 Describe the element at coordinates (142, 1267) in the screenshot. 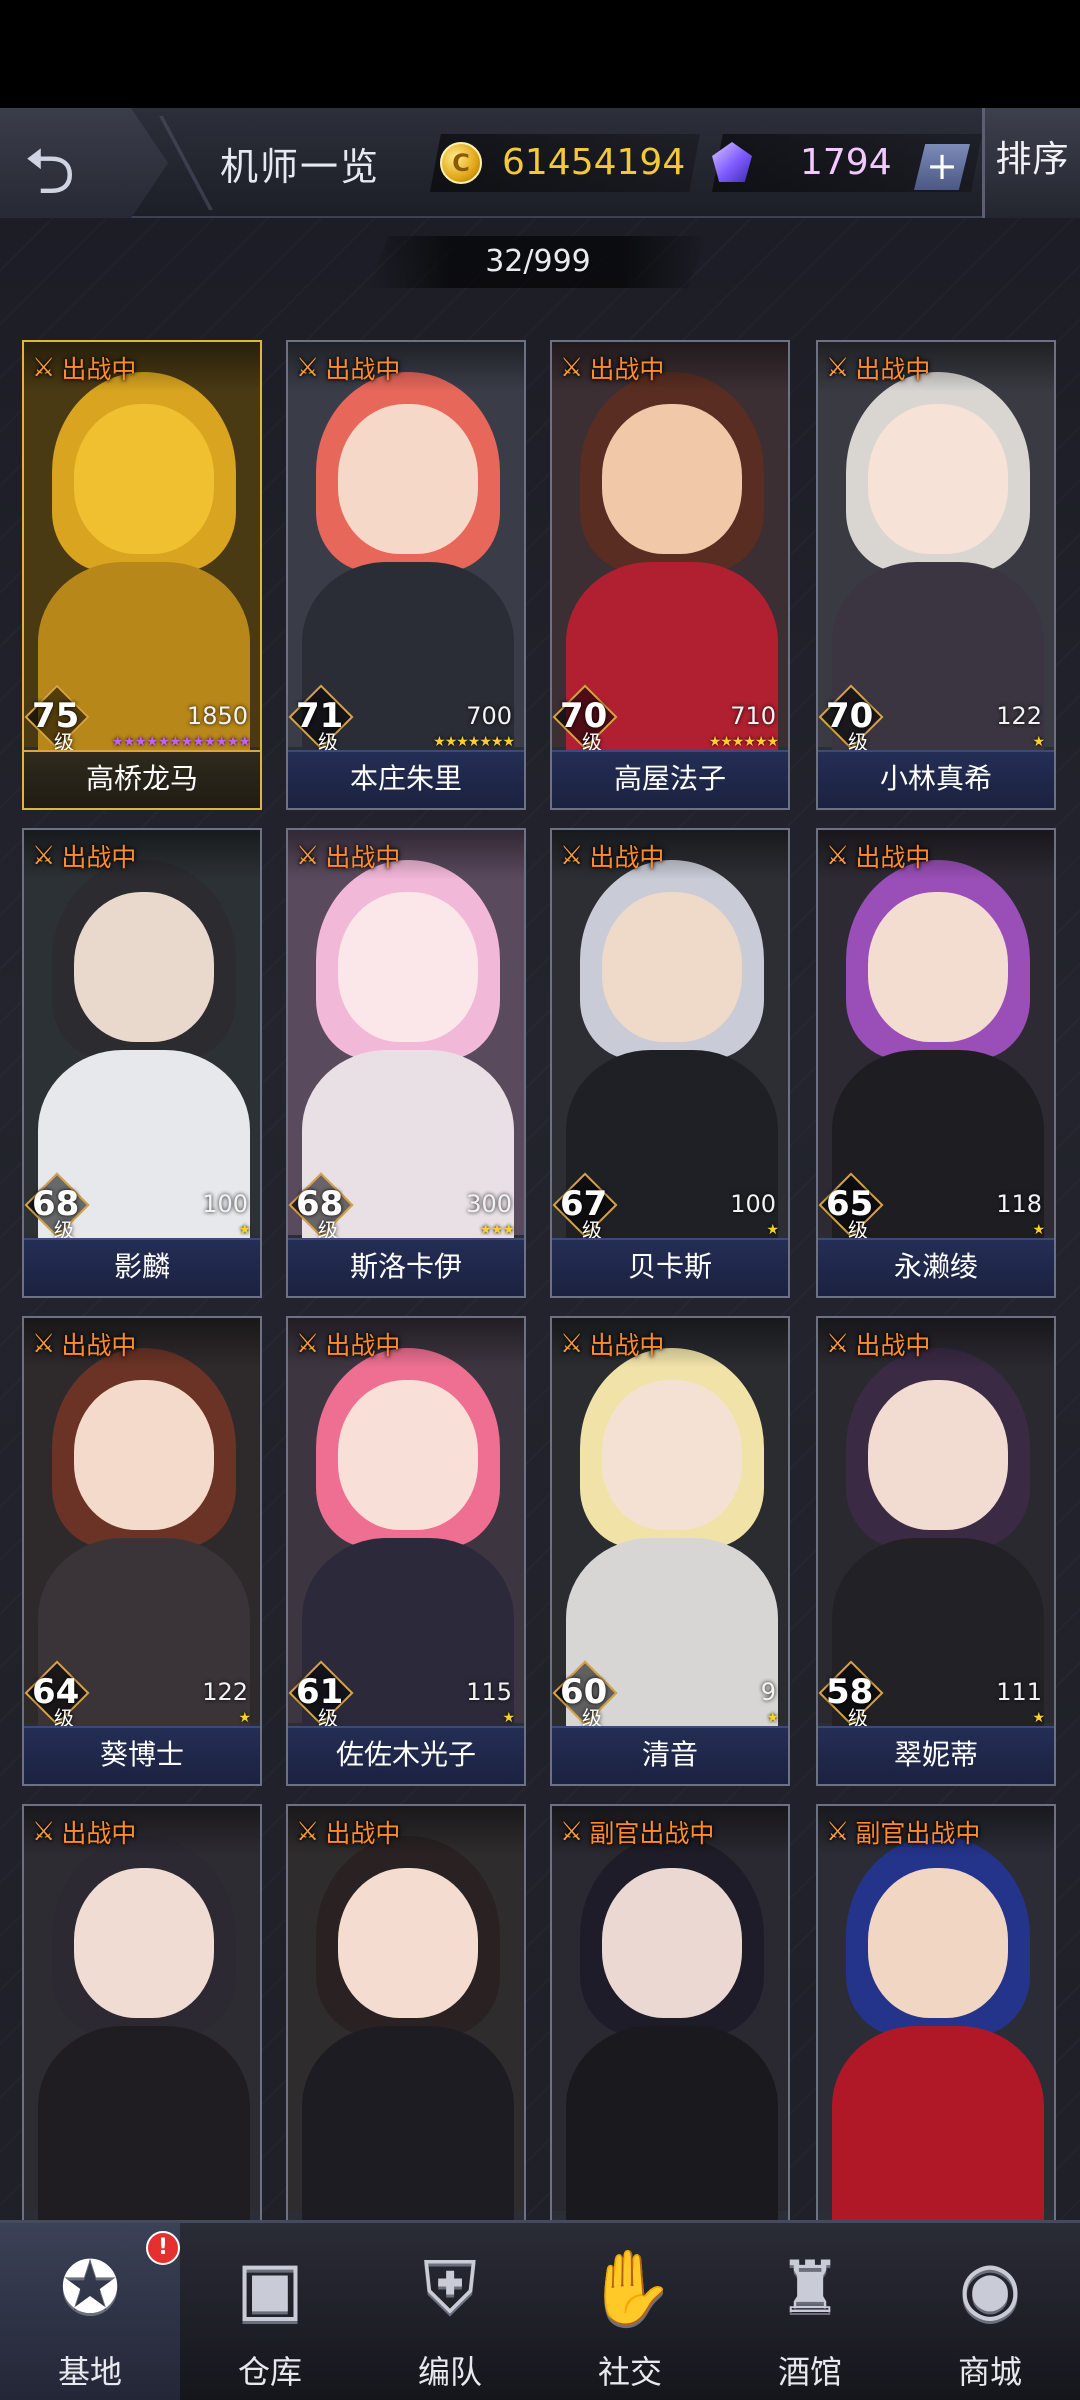

I see `pilot-name: 影麟` at that location.